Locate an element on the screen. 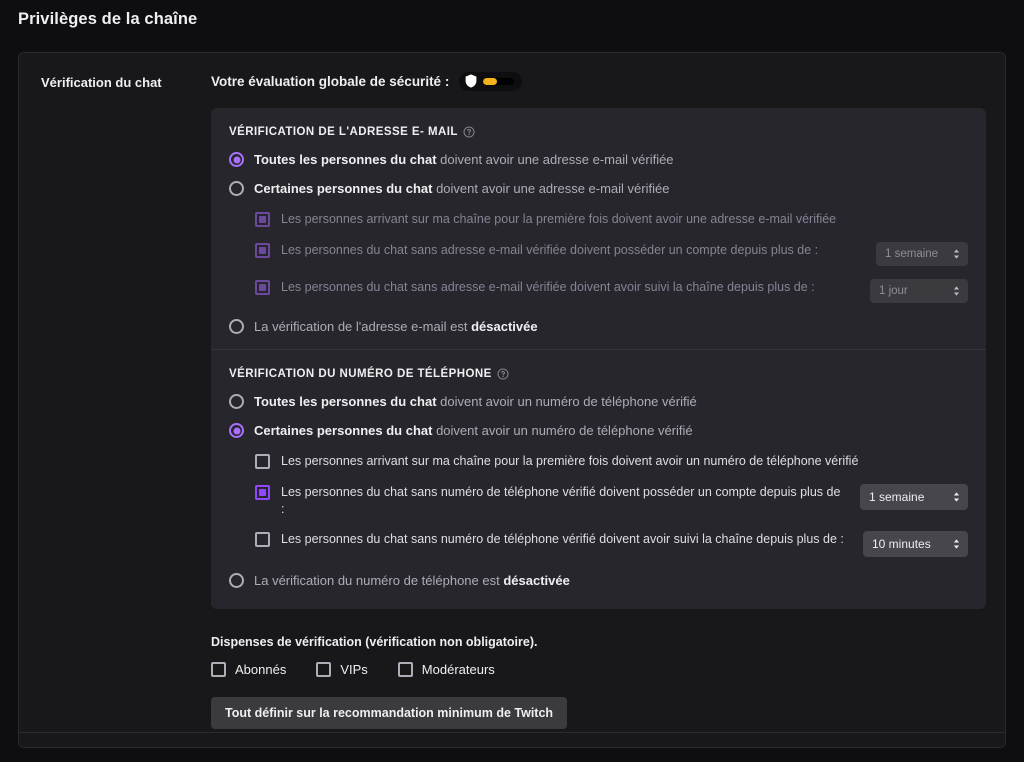  radio-email-off-rest: La vérification de l'adresse e-mail est is located at coordinates (363, 326).